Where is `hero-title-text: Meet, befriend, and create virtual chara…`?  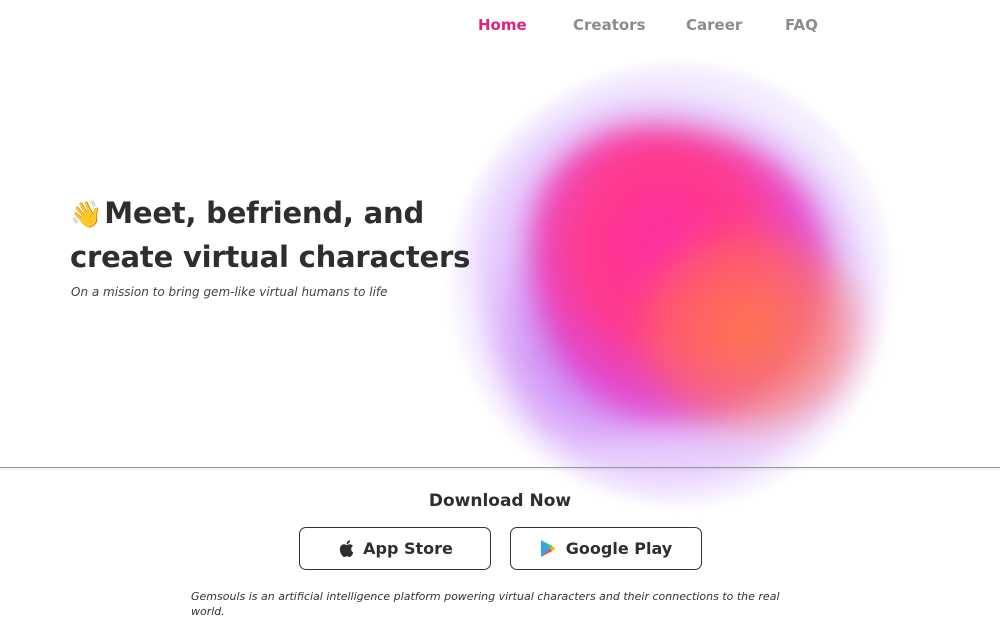
hero-title-text: Meet, befriend, and create virtual chara… is located at coordinates (270, 235).